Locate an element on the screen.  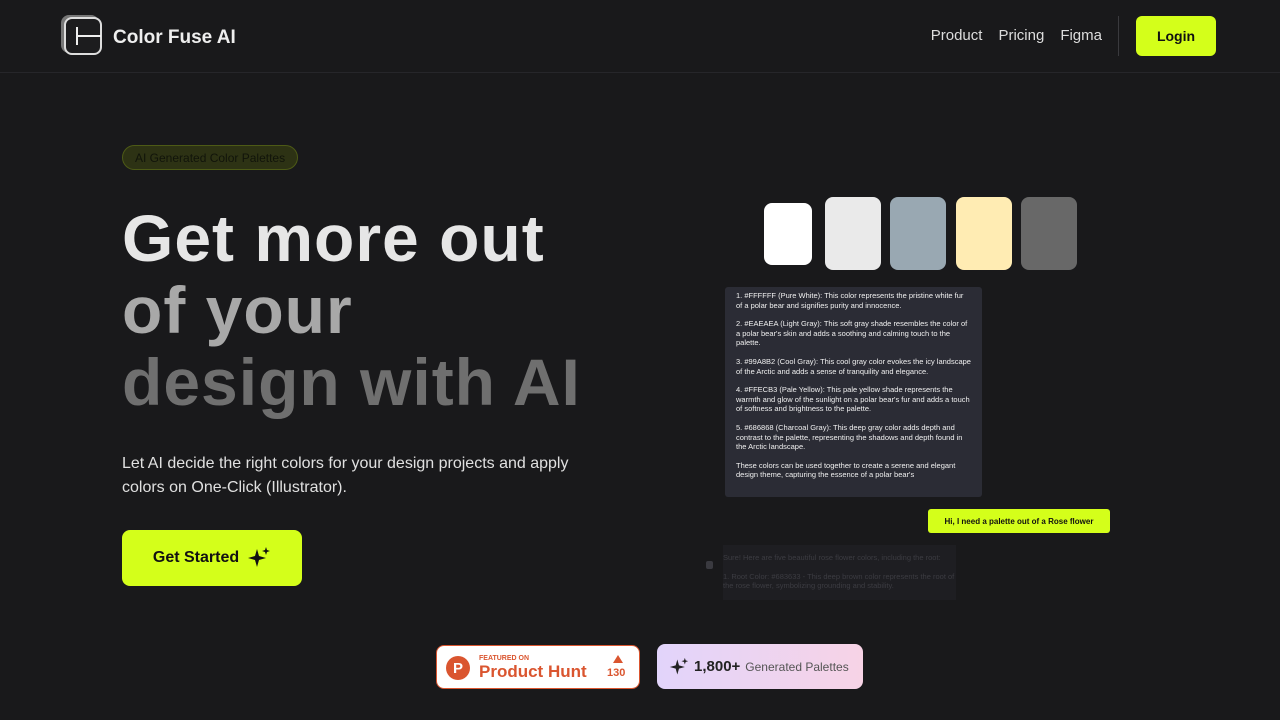
nav-figma: Figma is located at coordinates (1081, 35).